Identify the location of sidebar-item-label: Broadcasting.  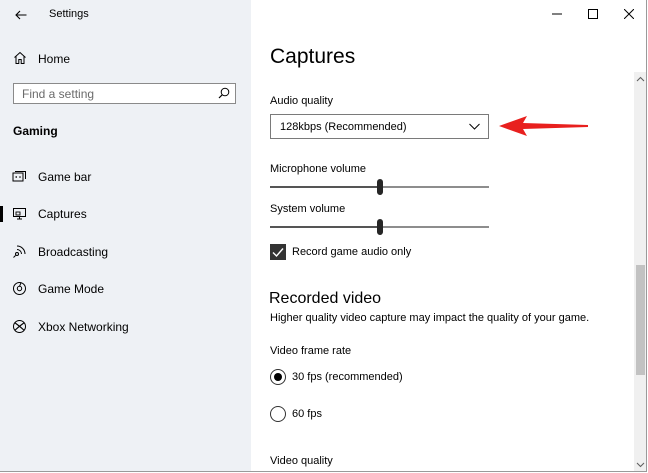
(73, 252).